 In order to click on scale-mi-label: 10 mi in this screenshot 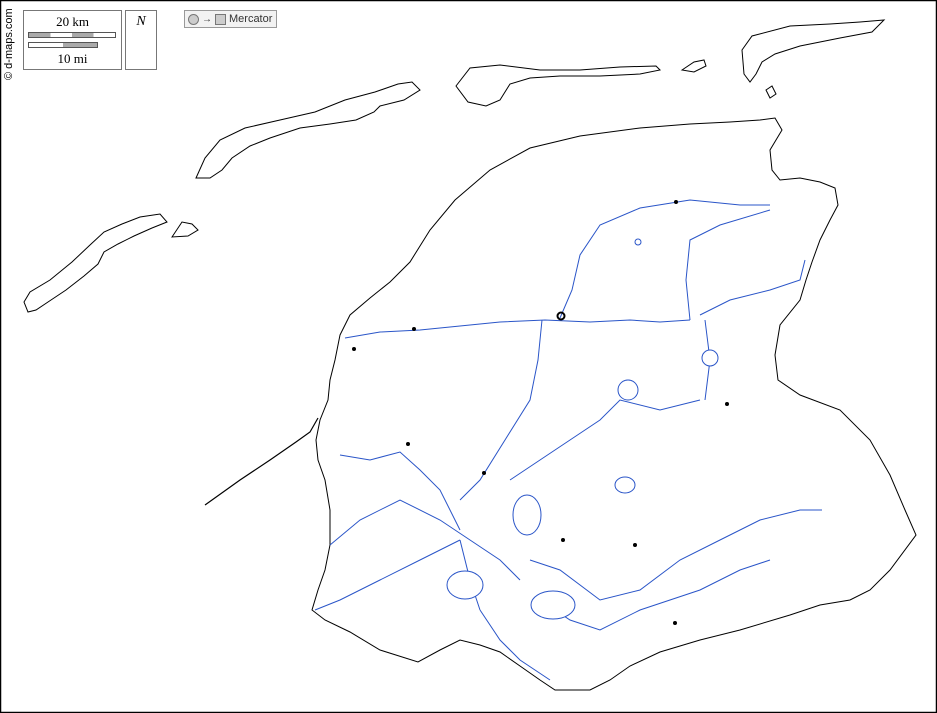, I will do `click(72, 58)`.